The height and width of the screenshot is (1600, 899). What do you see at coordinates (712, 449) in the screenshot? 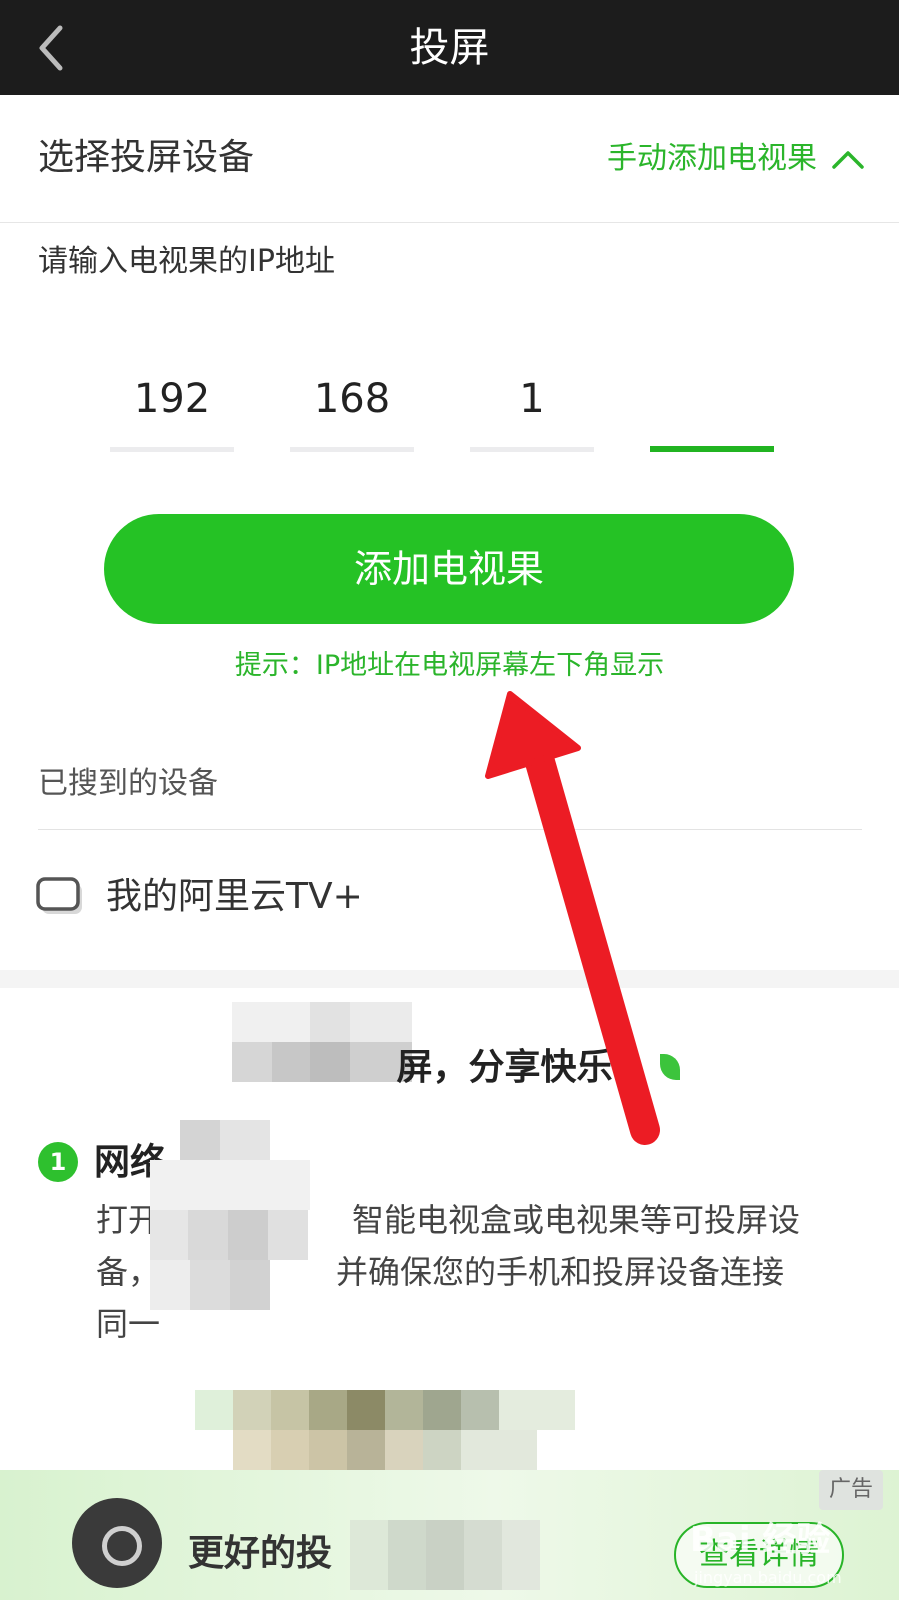
I see `ip-octet-4-underline` at bounding box center [712, 449].